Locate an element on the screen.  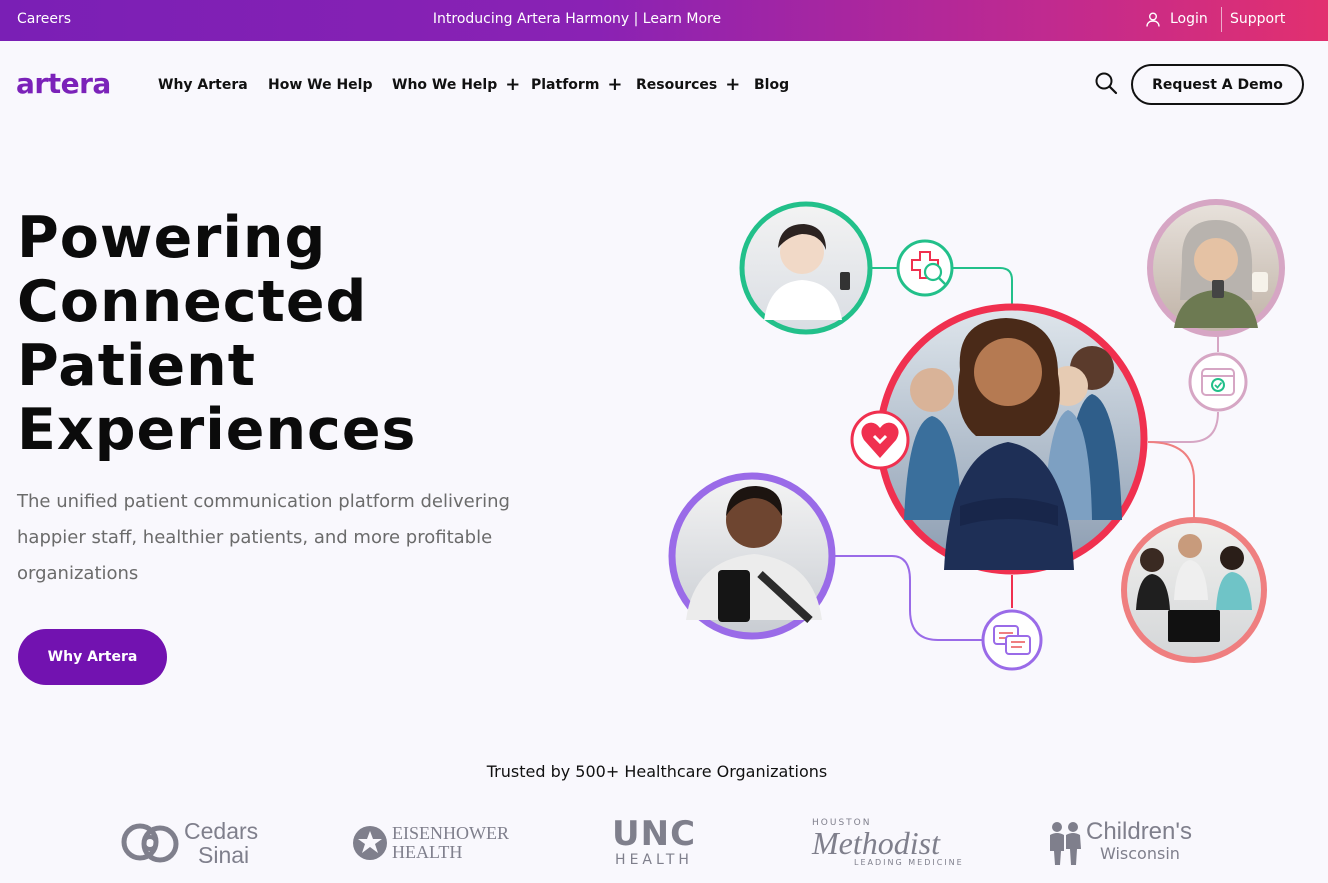
hero-title-line: Patient is located at coordinates (136, 366).